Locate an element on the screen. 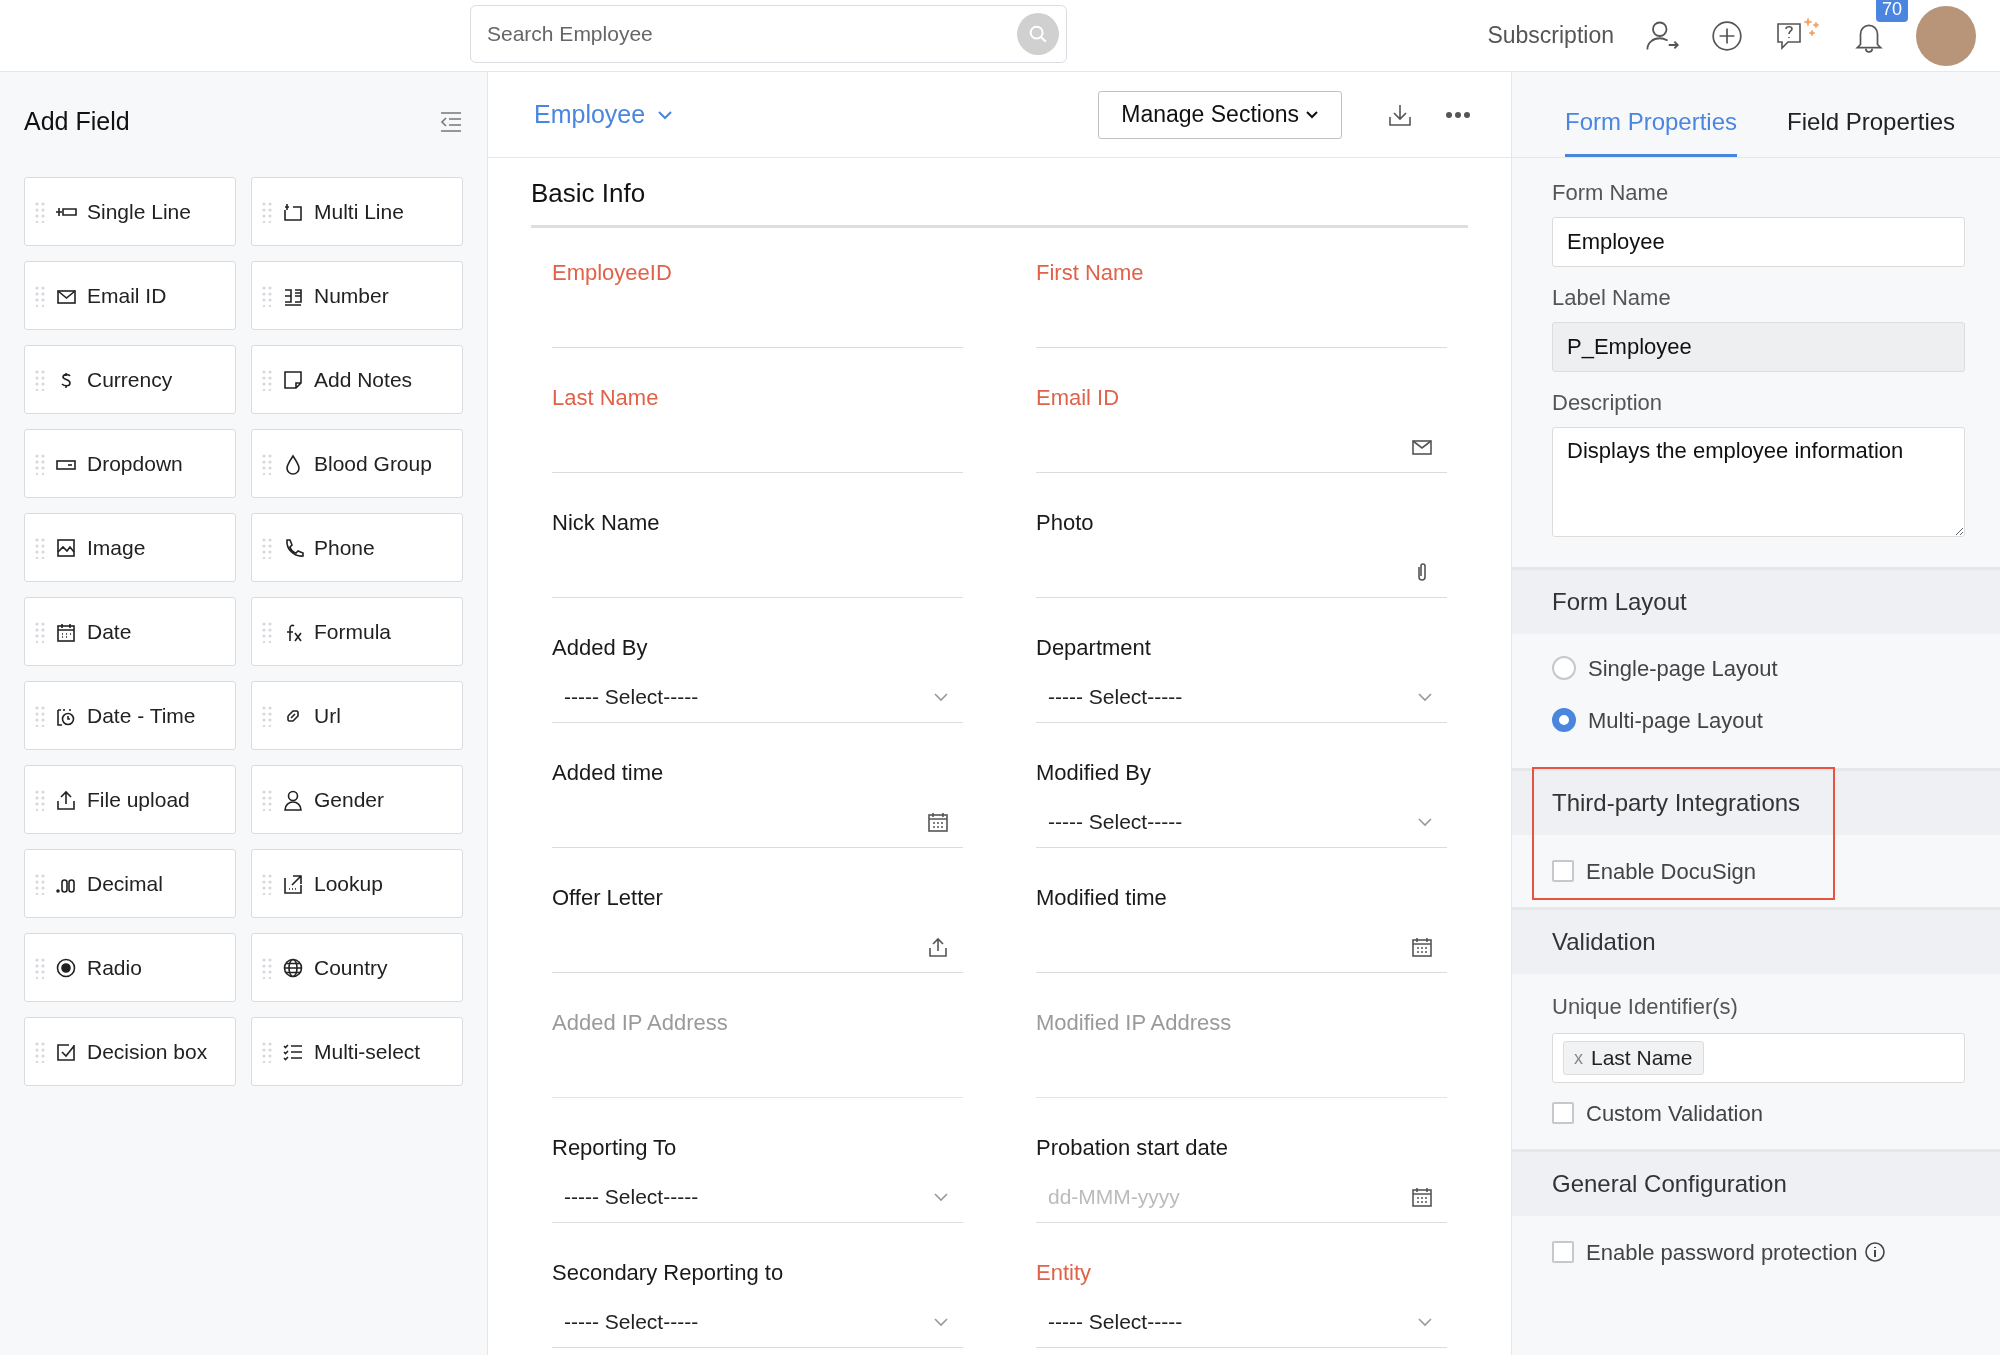  field-label: Probation start date is located at coordinates (1132, 1148).